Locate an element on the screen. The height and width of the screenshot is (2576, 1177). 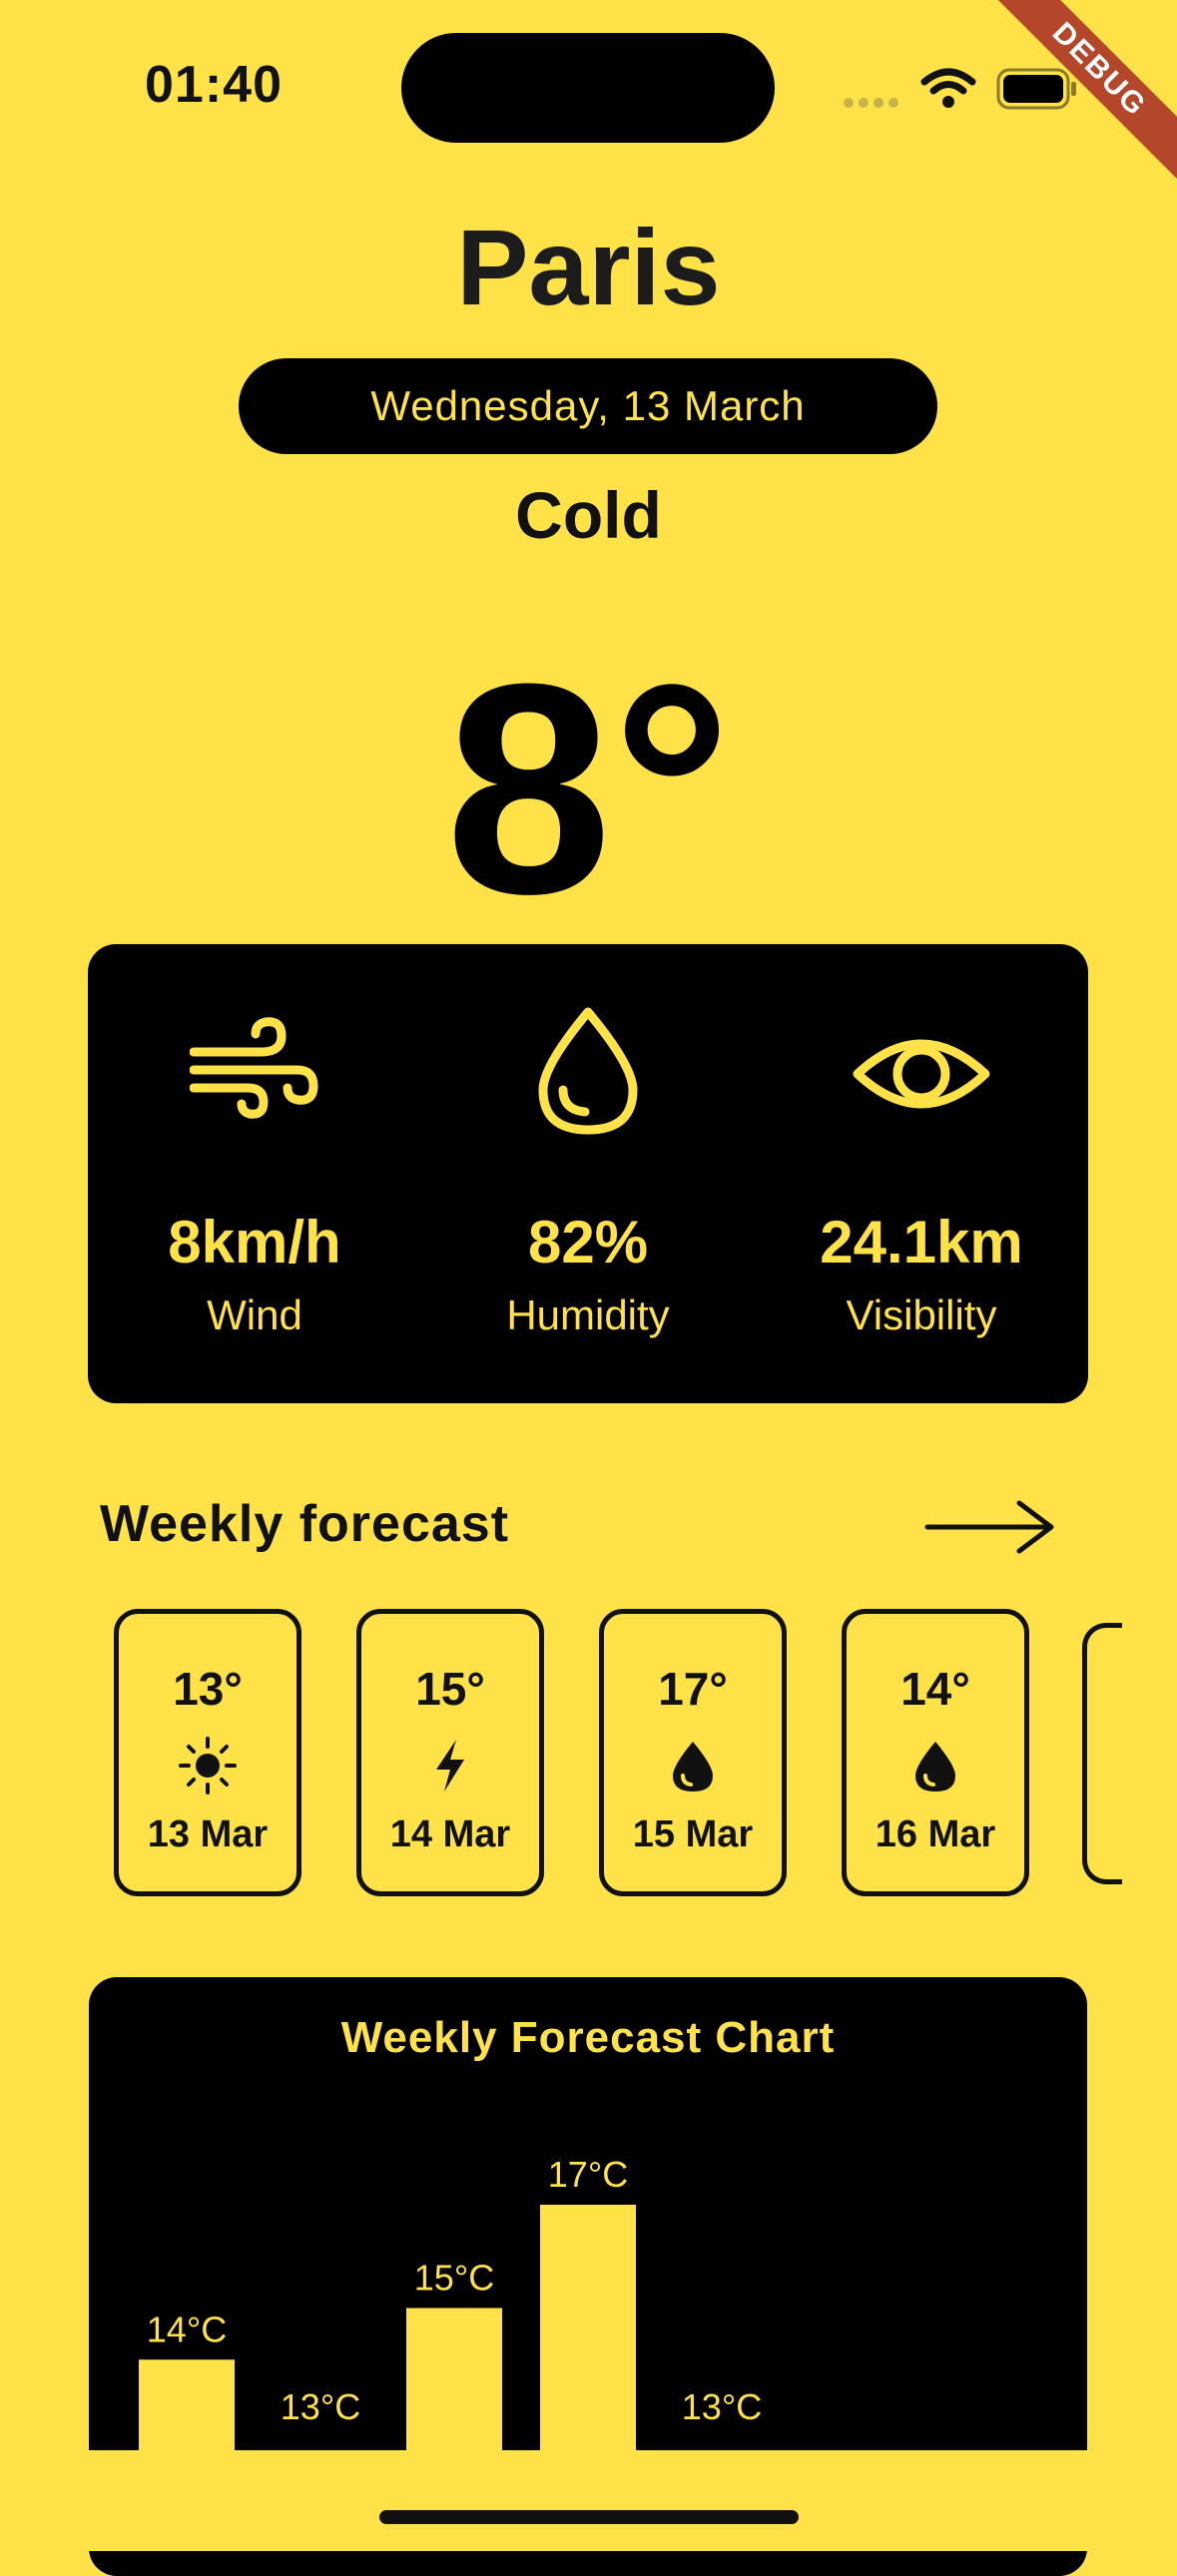
wind-icon is located at coordinates (254, 1068).